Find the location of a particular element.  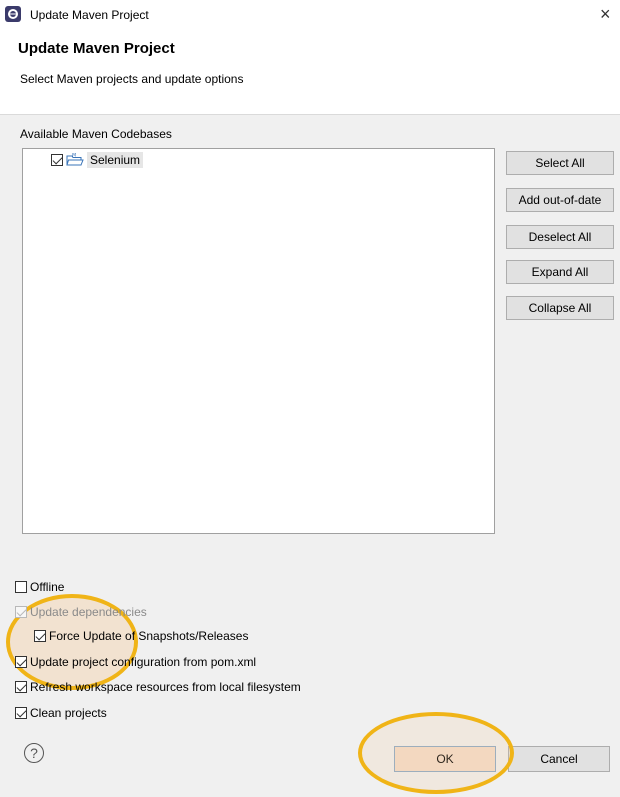

update-dependencies-option: Update dependencies is located at coordinates (81, 612).